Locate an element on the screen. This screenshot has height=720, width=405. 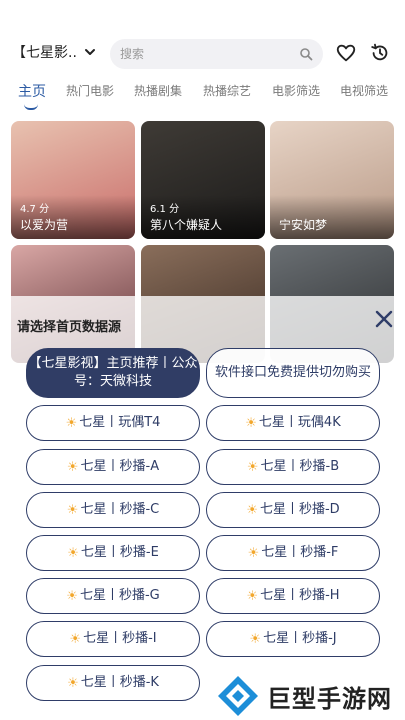
source-option-button: ☀ 七星丨秒播-E is located at coordinates (113, 553).